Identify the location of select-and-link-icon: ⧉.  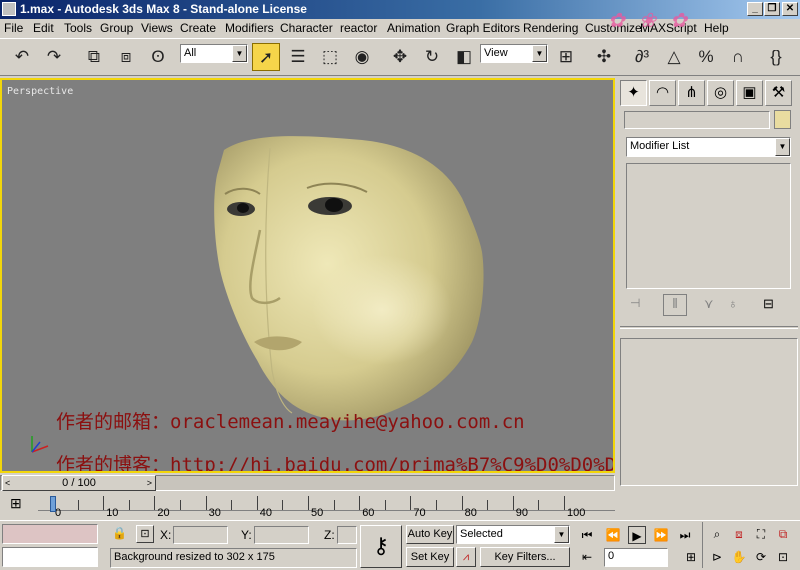
(94, 57).